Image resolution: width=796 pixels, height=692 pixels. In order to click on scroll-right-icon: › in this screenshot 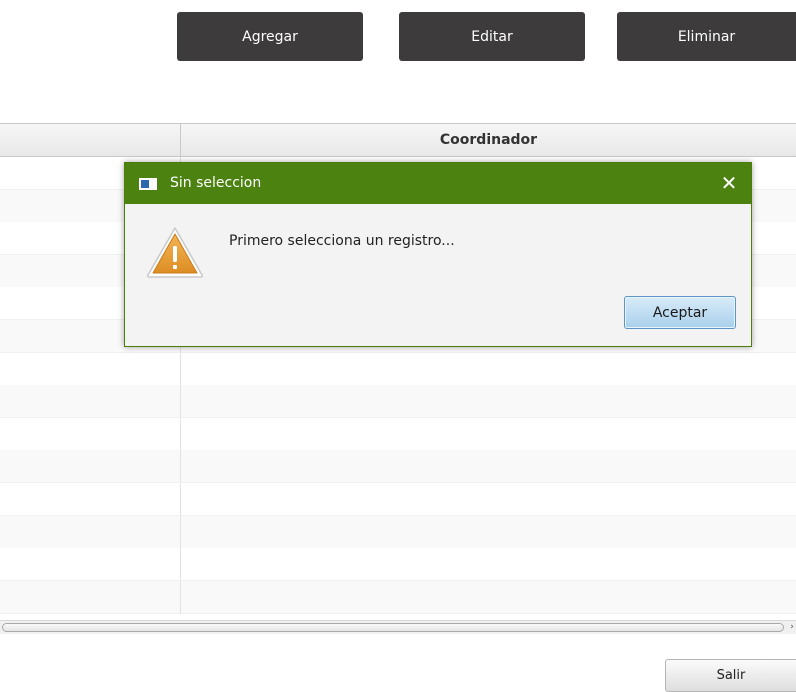, I will do `click(792, 627)`.